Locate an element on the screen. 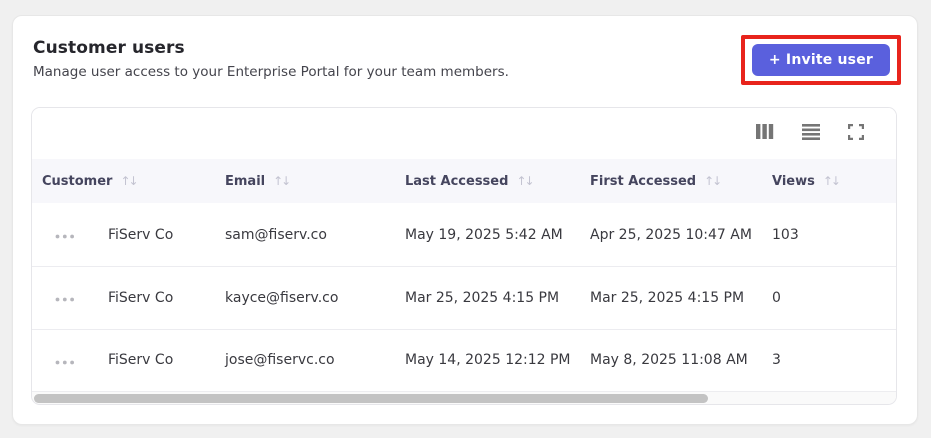 The image size is (931, 438). annotation-highlight-box: + Invite user is located at coordinates (820, 60).